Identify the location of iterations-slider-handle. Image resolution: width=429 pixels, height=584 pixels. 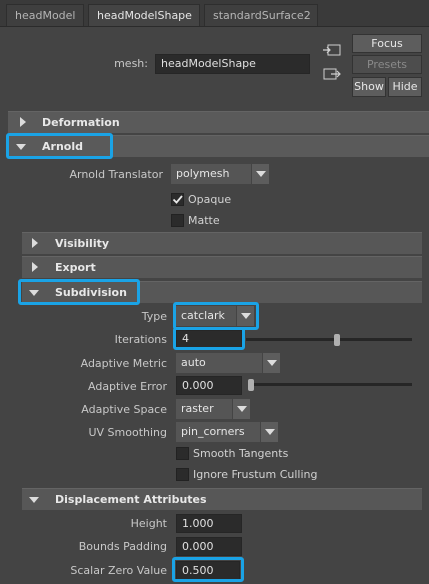
(337, 340).